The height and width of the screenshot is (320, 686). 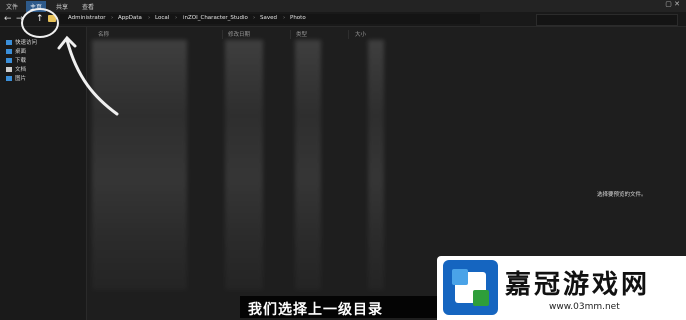 I want to click on pictures-icon, so click(x=9, y=78).